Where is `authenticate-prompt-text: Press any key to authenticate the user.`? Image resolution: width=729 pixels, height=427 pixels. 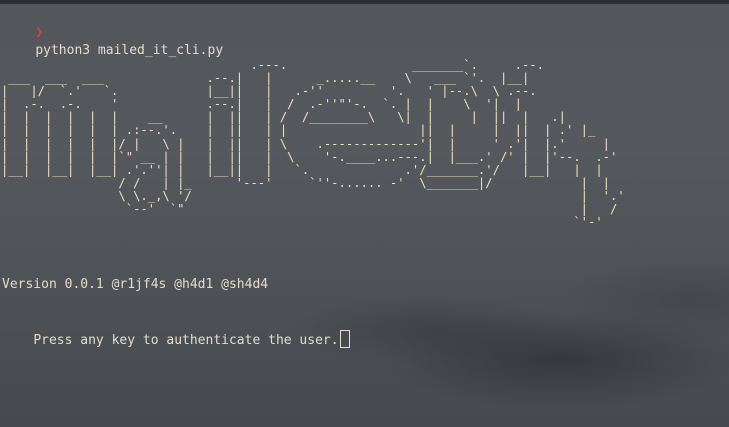 authenticate-prompt-text: Press any key to authenticate the user. is located at coordinates (186, 340).